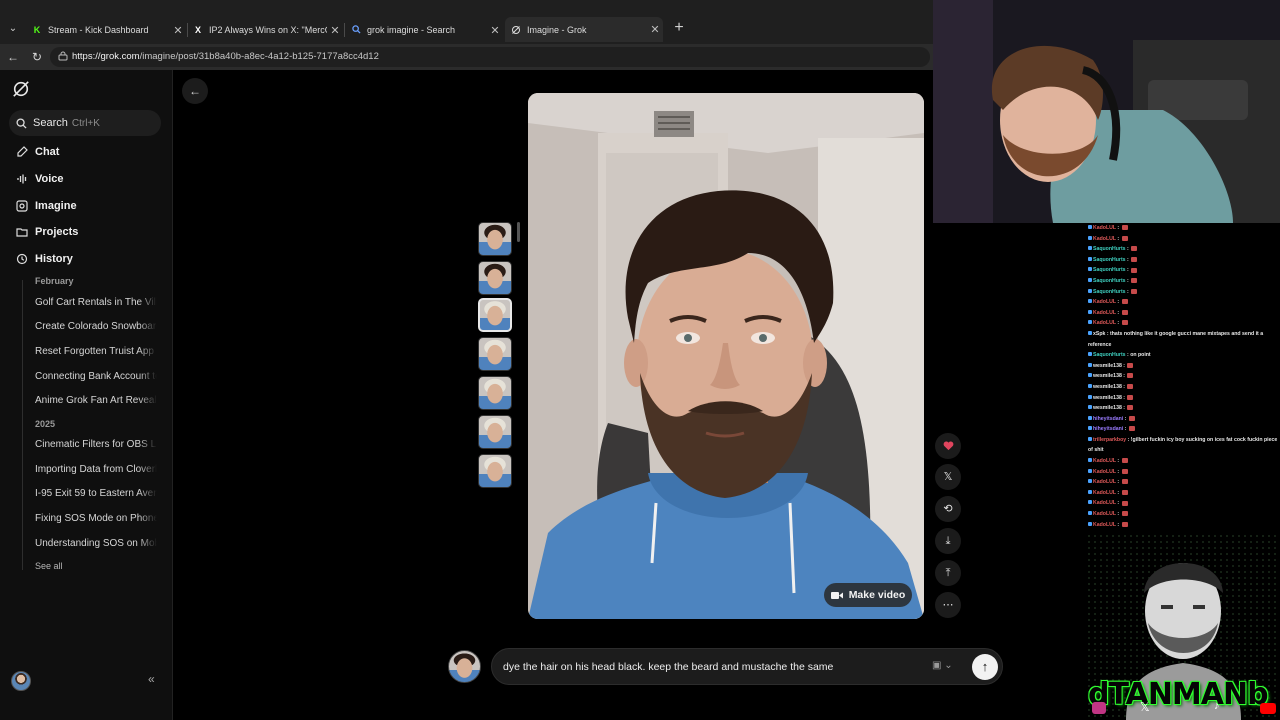 The width and height of the screenshot is (1280, 720). I want to click on tab-imagine-grok: Imagine - Grok ✕, so click(584, 29).